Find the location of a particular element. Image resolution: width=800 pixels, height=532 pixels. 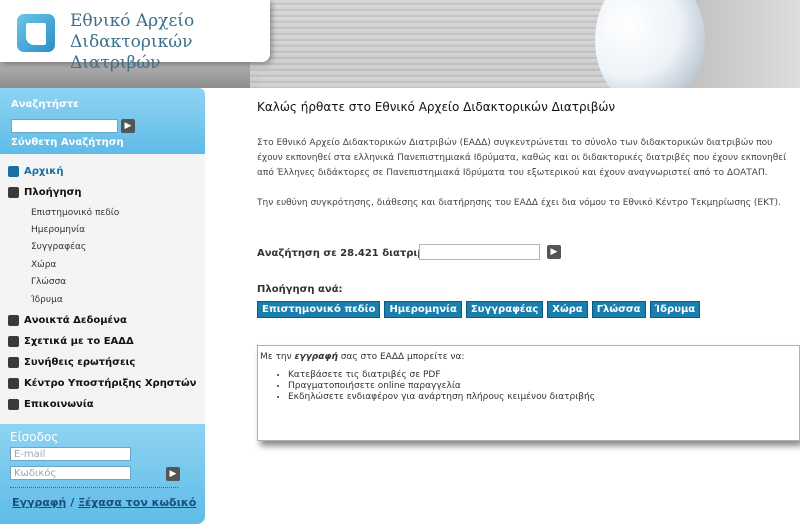

support-icon is located at coordinates (13, 383).